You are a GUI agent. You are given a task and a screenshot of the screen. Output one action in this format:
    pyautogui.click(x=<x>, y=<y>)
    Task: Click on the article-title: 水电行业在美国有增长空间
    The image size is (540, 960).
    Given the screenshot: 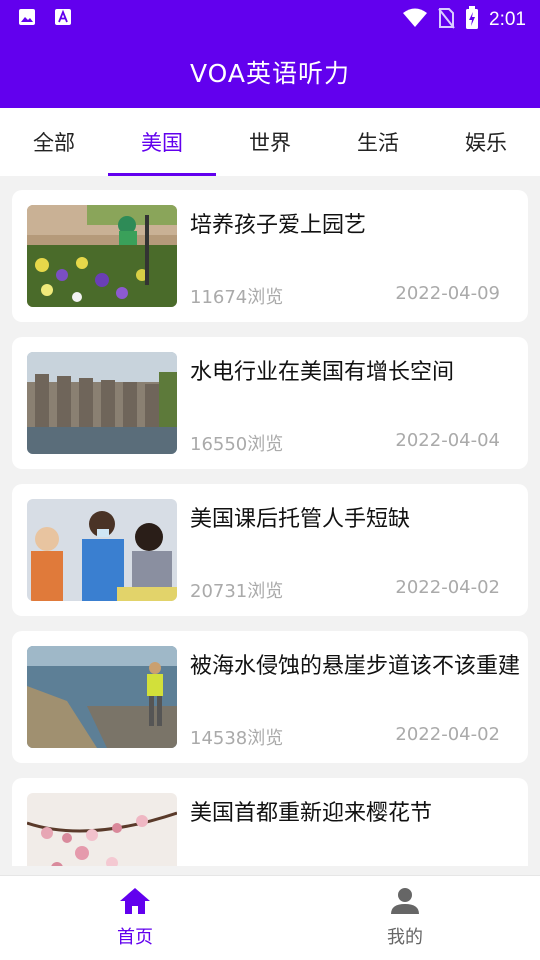 What is the action you would take?
    pyautogui.click(x=322, y=372)
    